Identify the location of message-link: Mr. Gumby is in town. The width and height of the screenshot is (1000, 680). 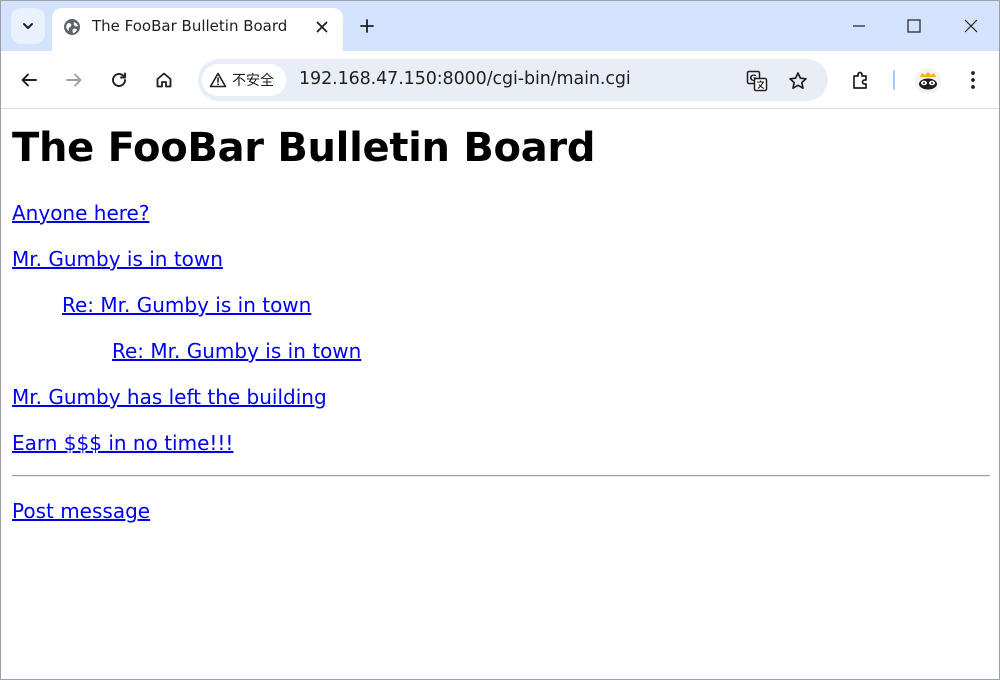
(117, 259).